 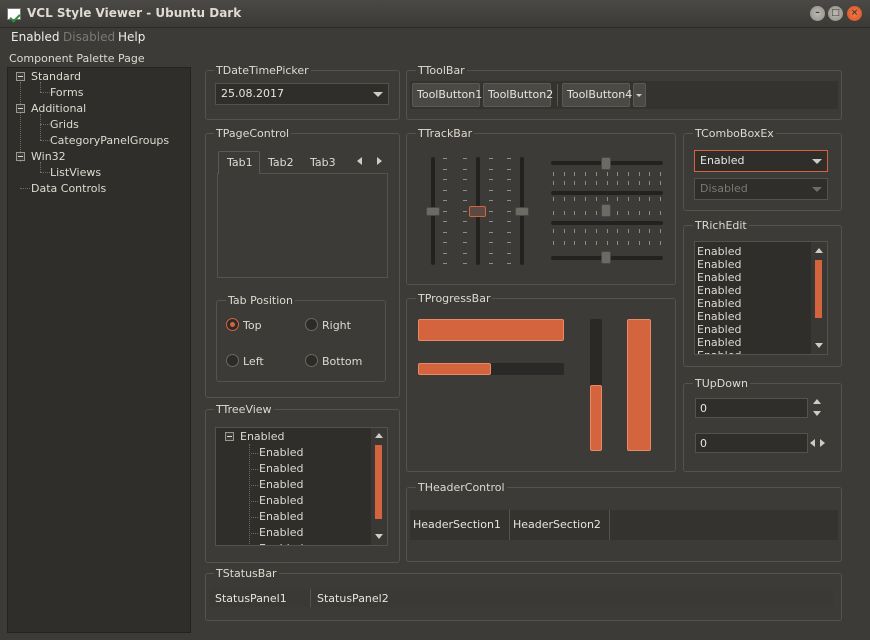 I want to click on menu-enabled: Enabled, so click(x=35, y=37).